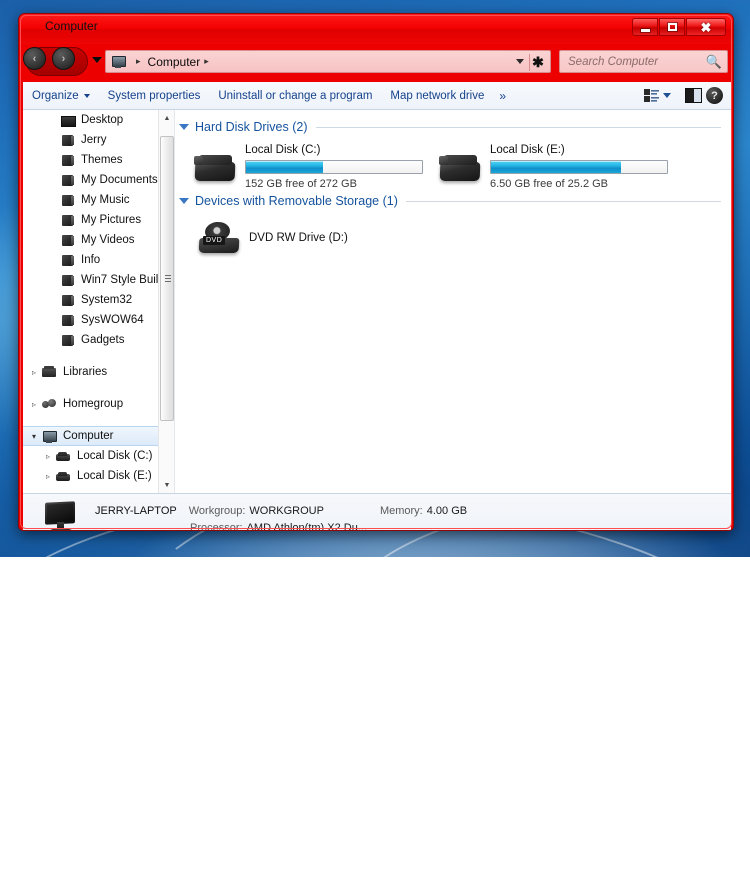 The height and width of the screenshot is (882, 750). I want to click on group-header: Devices with Removable Storage (1), so click(455, 201).